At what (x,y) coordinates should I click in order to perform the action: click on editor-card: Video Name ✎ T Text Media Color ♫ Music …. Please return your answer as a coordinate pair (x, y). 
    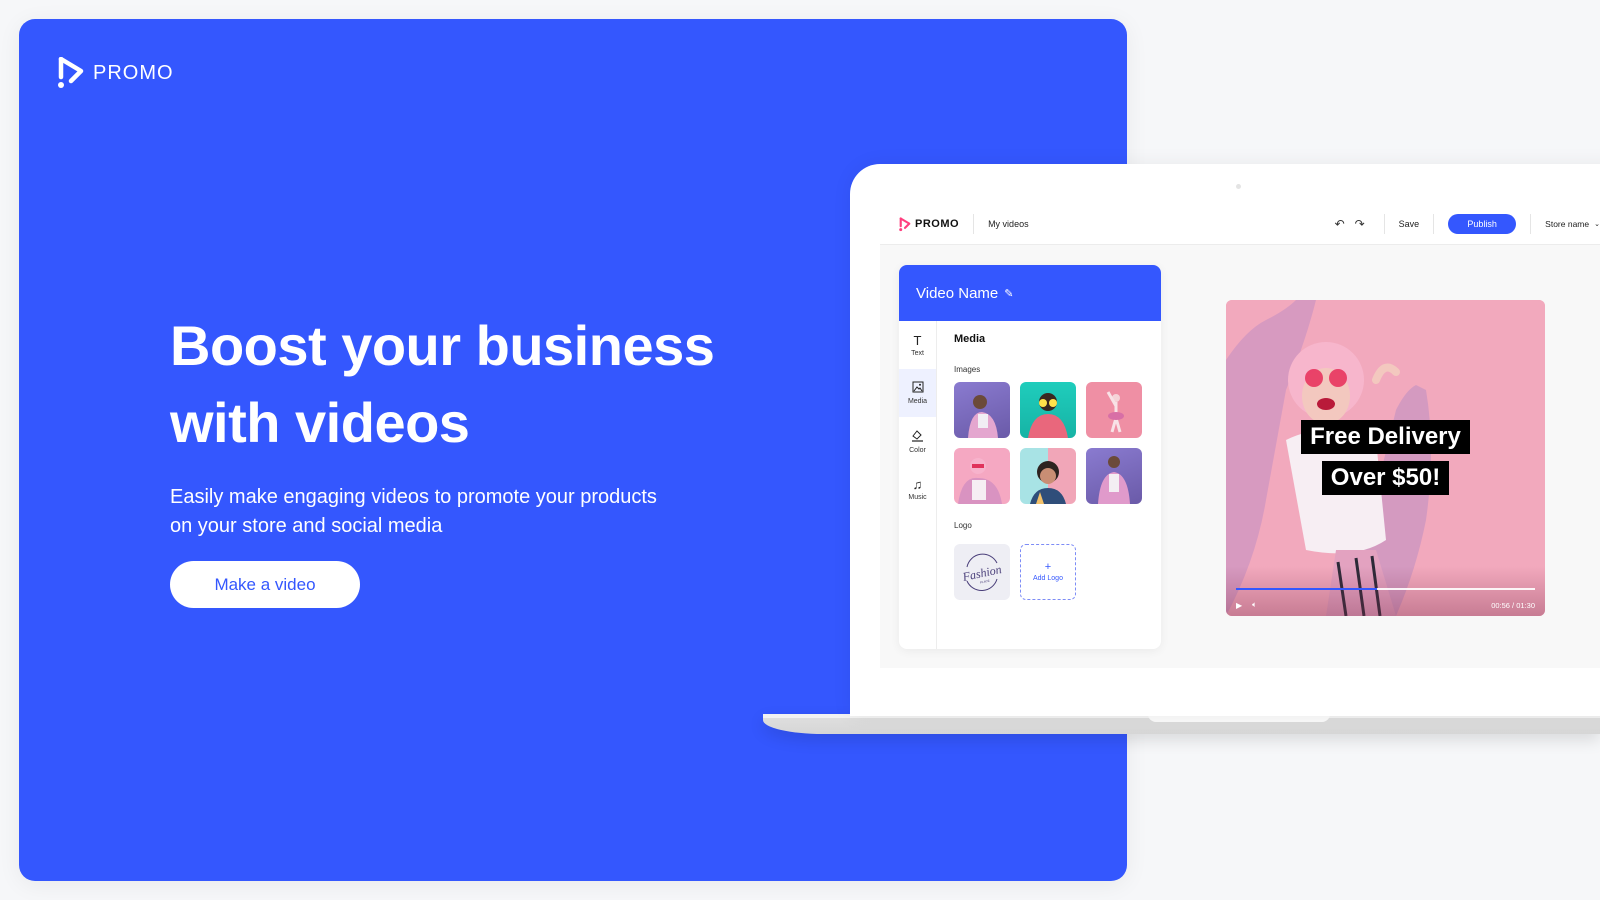
    Looking at the image, I should click on (1030, 457).